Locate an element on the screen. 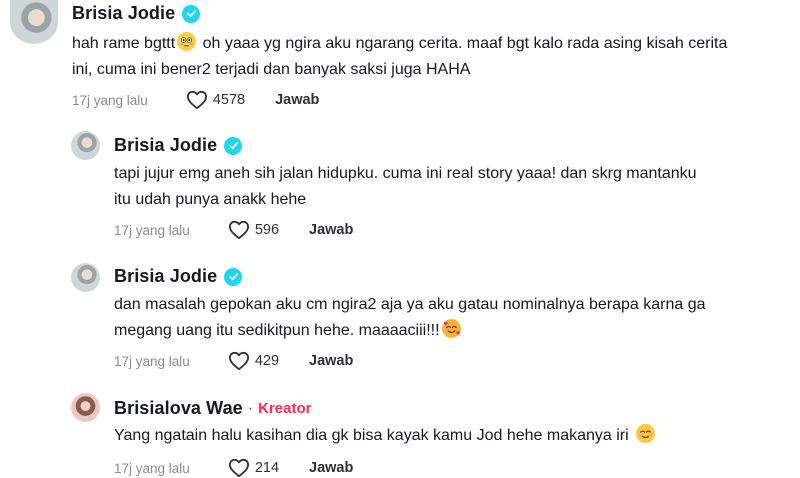 This screenshot has height=478, width=800. smiling-hearts-emoji is located at coordinates (451, 328).